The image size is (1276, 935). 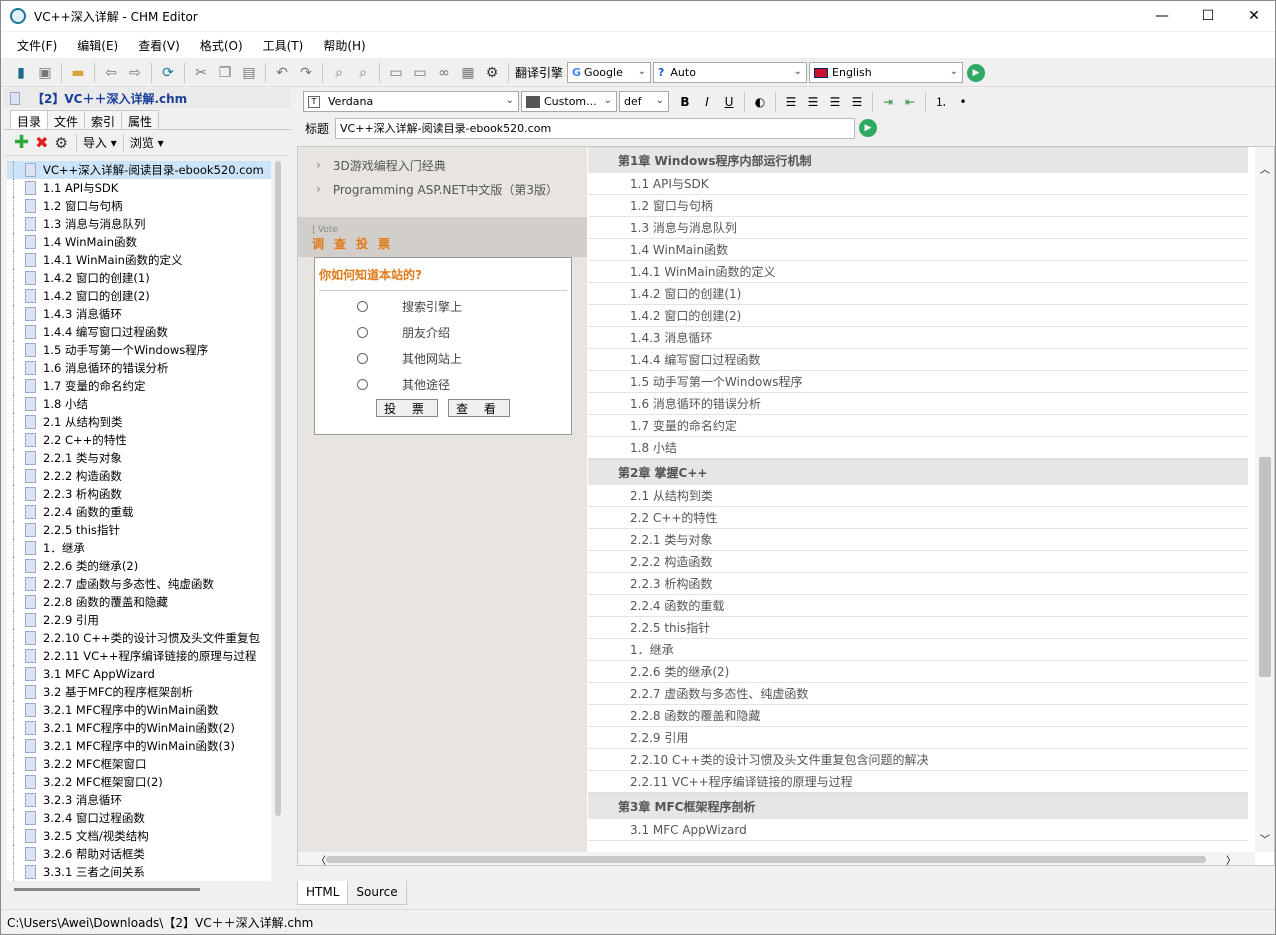 I want to click on bold-button: B, so click(x=685, y=102).